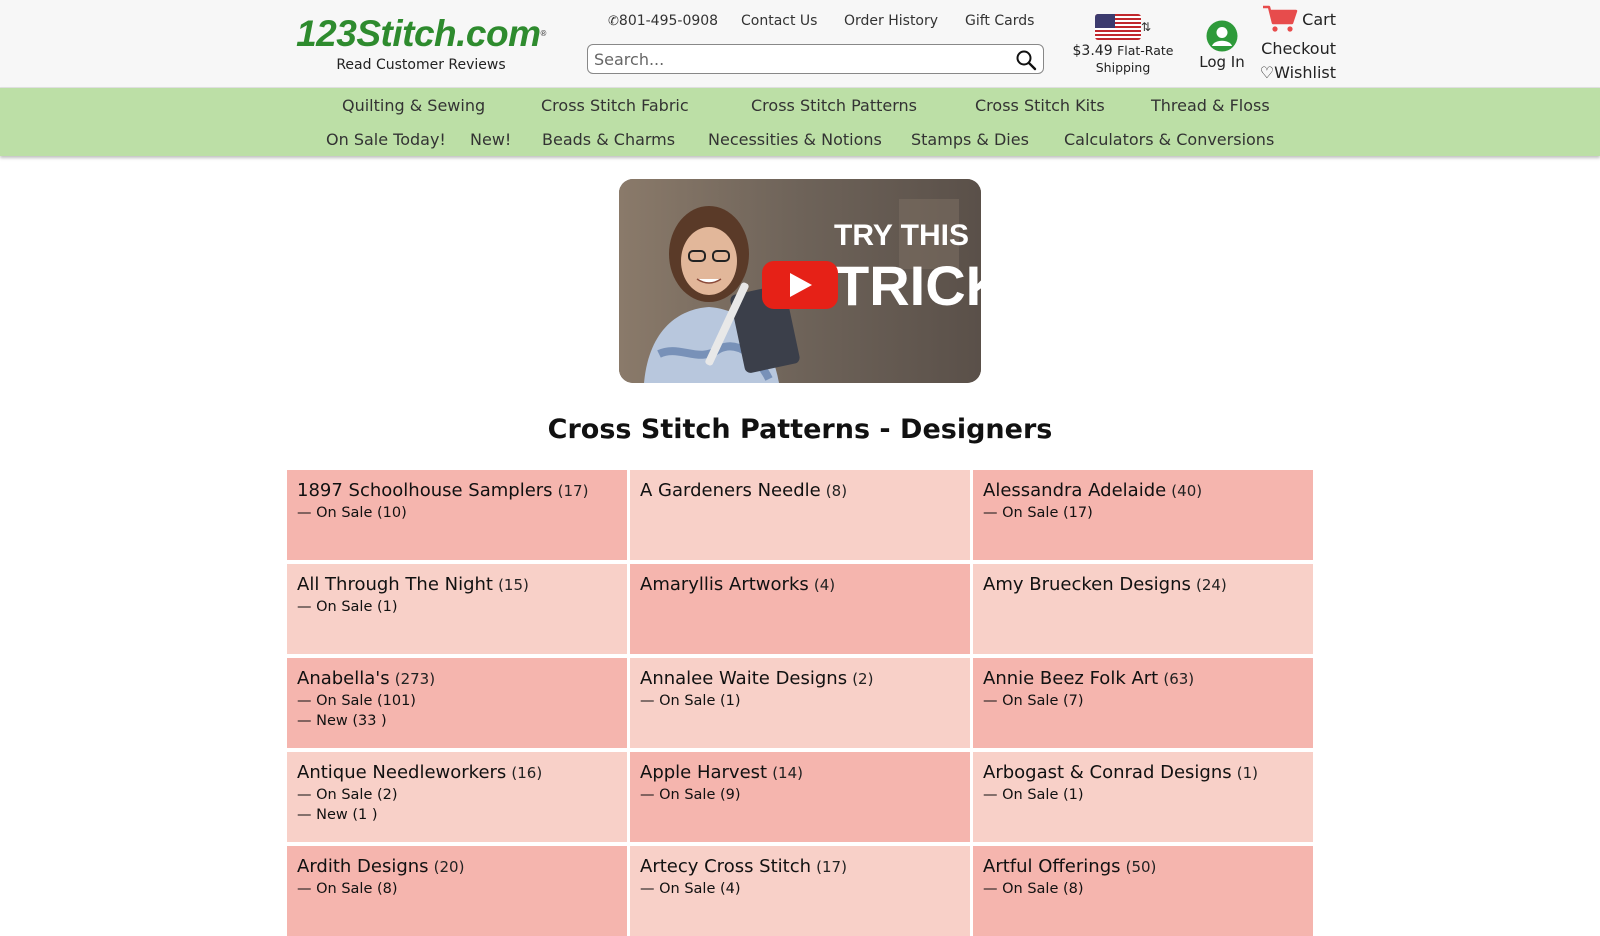 The height and width of the screenshot is (936, 1600). I want to click on video-text-line1: TRY THIS, so click(901, 235).